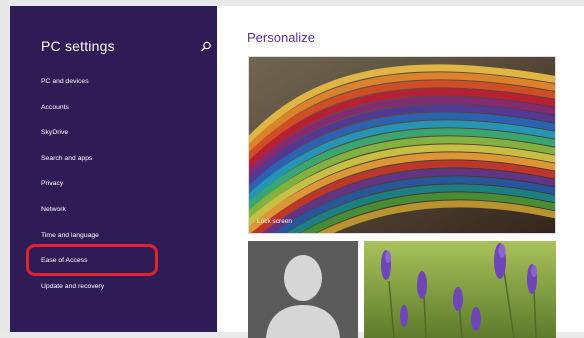 This screenshot has height=338, width=584. What do you see at coordinates (78, 46) in the screenshot?
I see `sidebar-title: PC settings` at bounding box center [78, 46].